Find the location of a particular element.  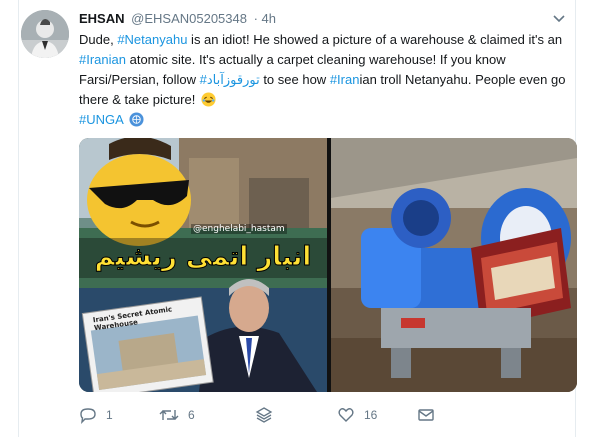

reply-icon is located at coordinates (88, 416).